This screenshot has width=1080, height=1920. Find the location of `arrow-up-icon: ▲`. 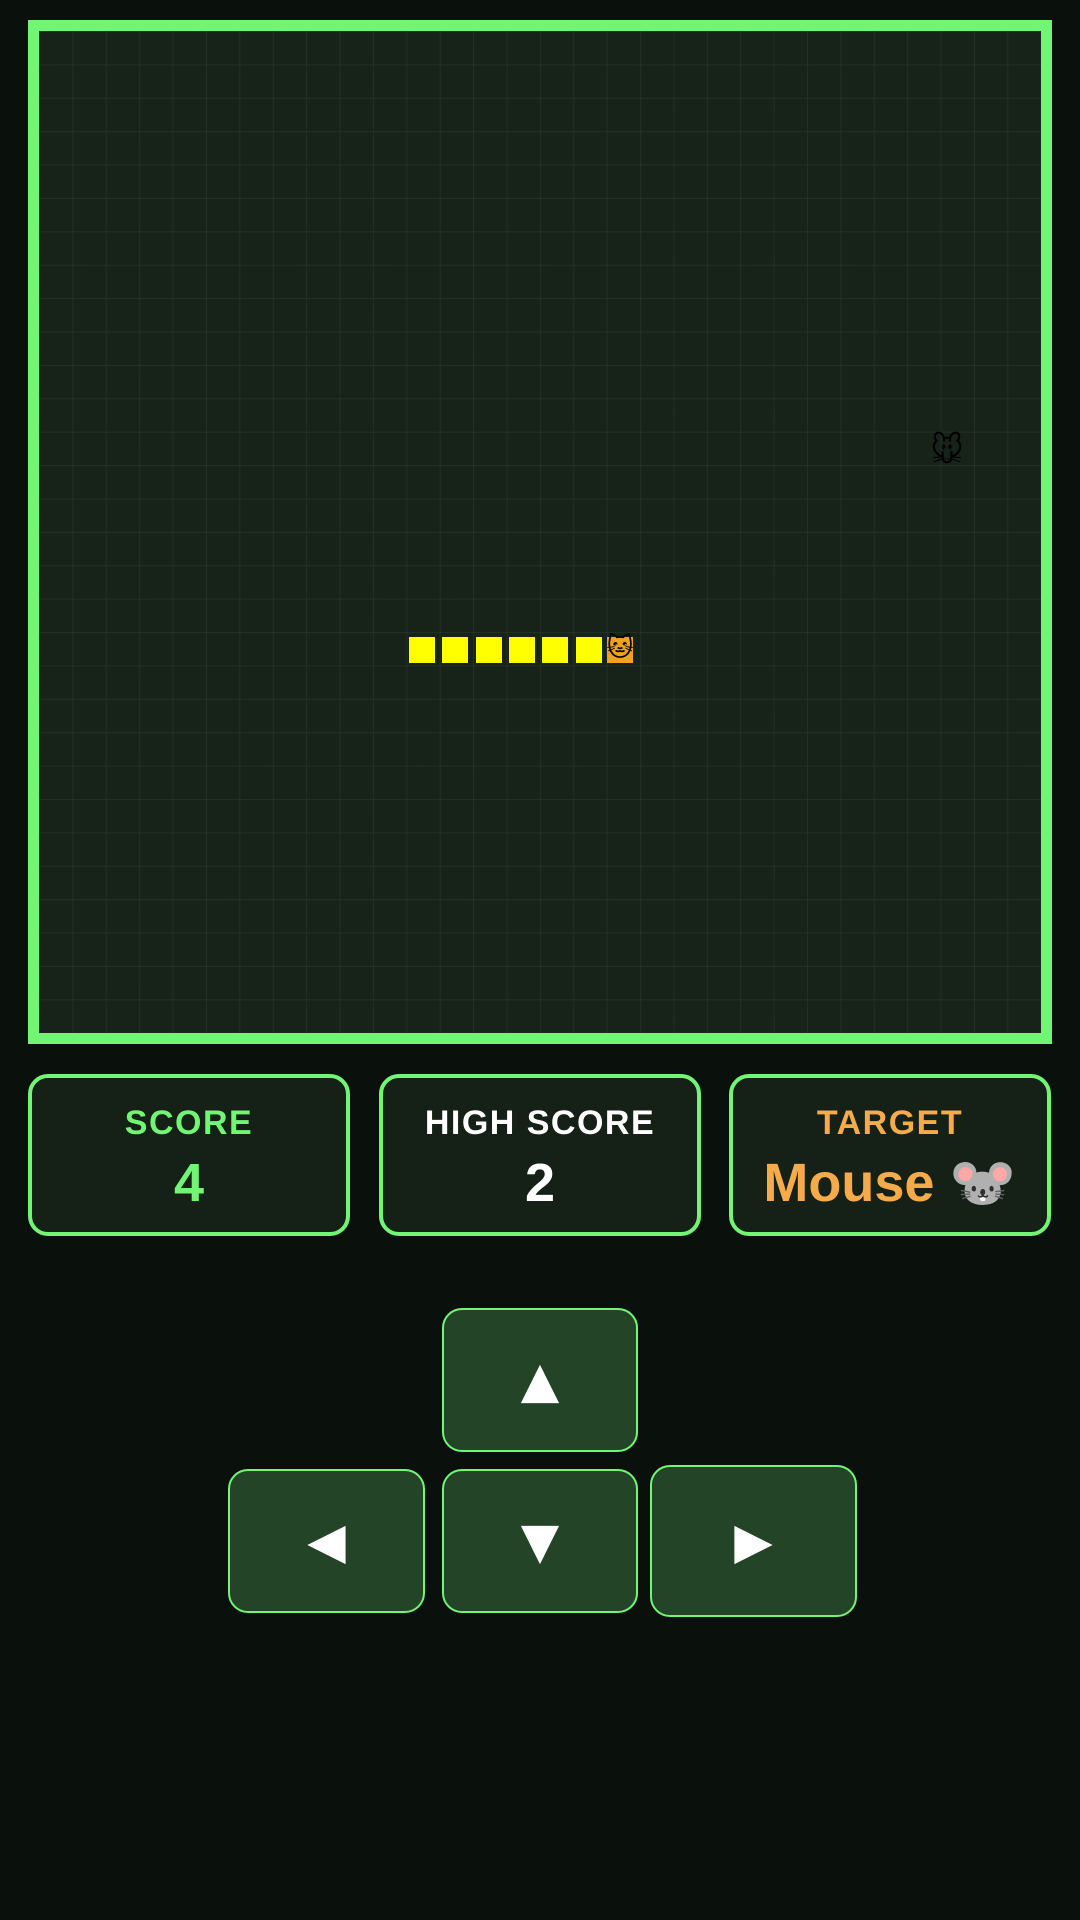

arrow-up-icon: ▲ is located at coordinates (540, 1380).